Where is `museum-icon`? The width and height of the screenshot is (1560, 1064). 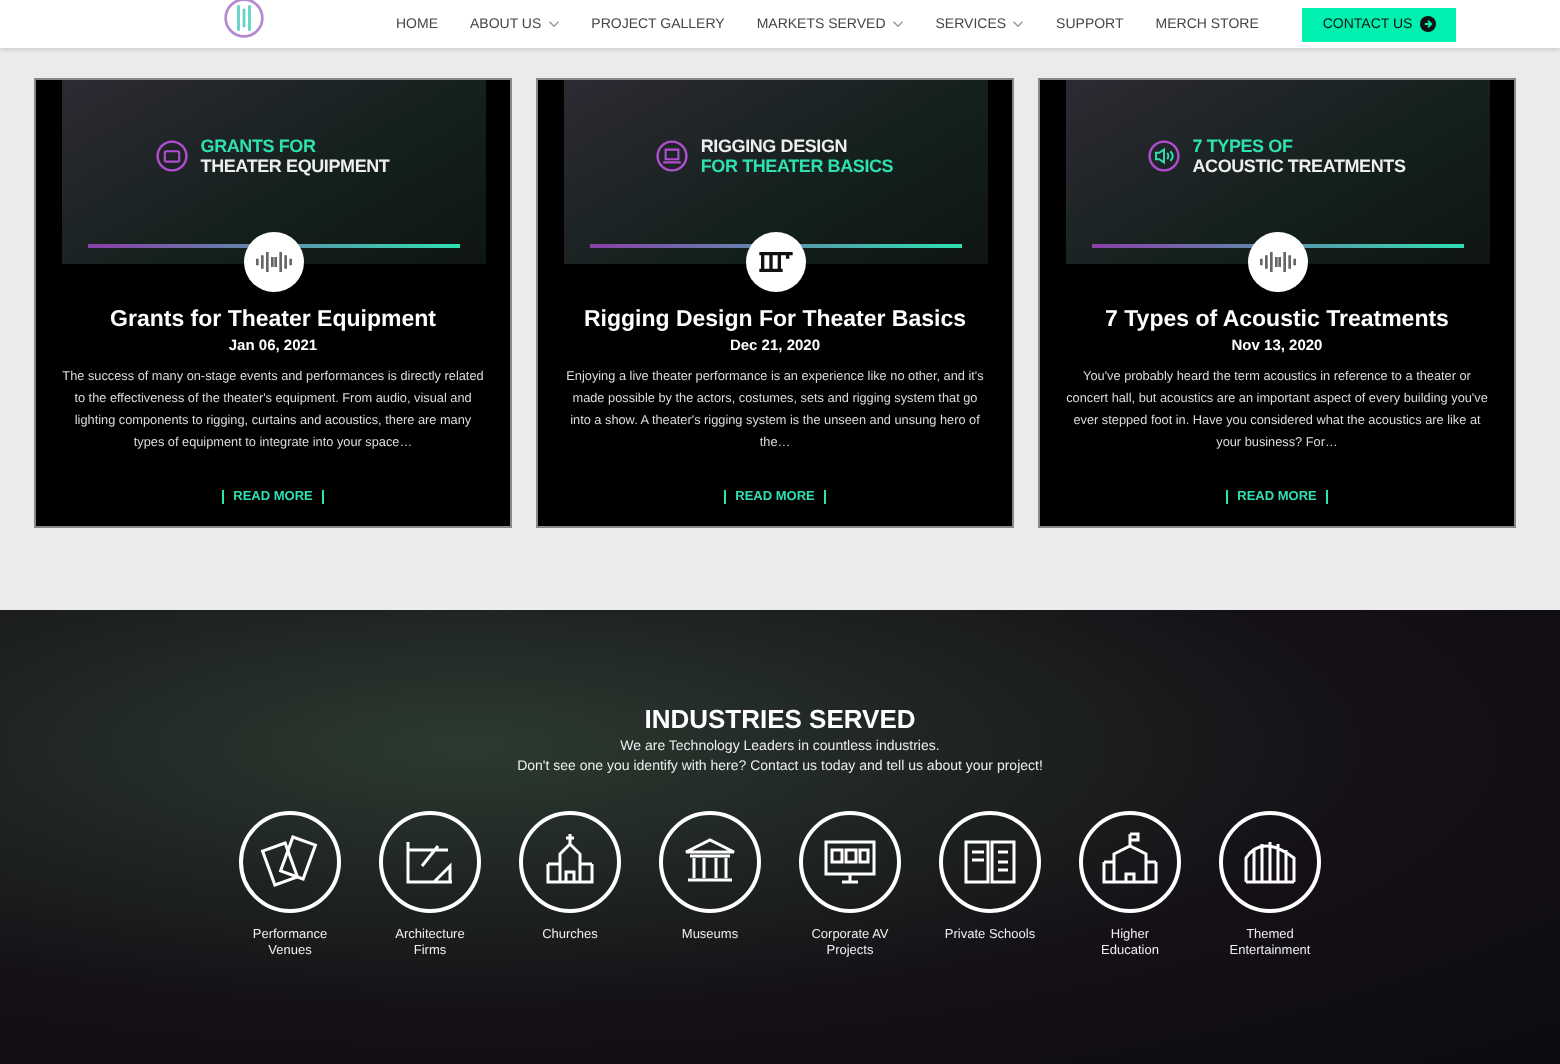 museum-icon is located at coordinates (710, 862).